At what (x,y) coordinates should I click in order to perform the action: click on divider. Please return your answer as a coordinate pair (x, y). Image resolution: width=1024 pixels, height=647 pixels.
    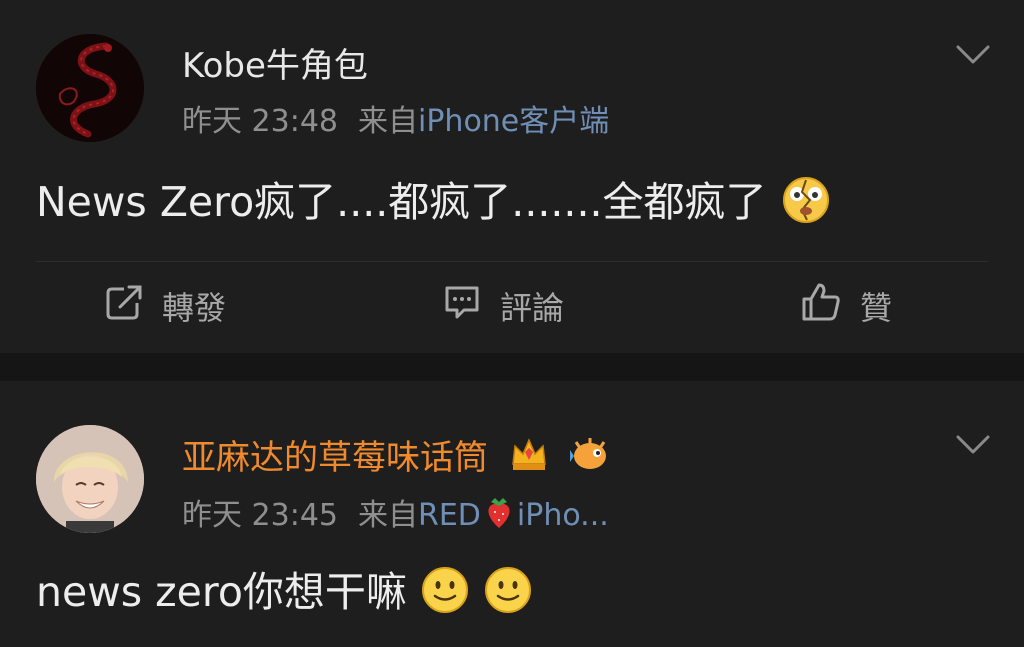
    Looking at the image, I should click on (512, 261).